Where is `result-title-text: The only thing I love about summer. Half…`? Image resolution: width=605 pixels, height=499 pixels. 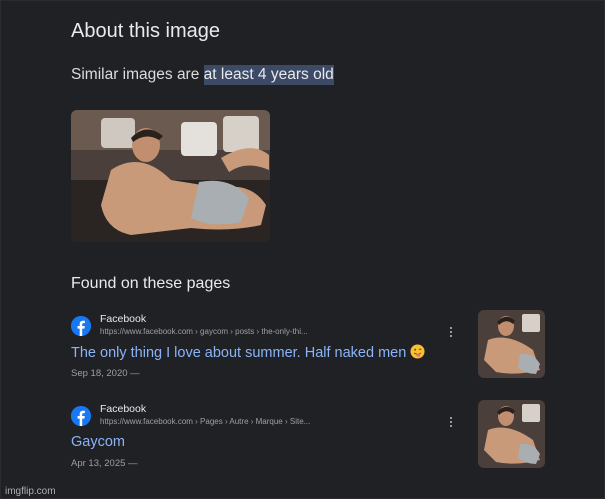
result-title-text: The only thing I love about summer. Half… is located at coordinates (238, 353).